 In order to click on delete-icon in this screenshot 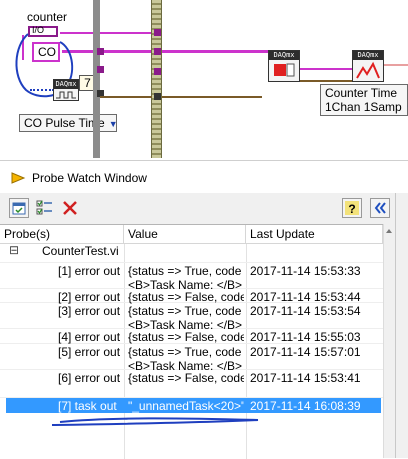, I will do `click(70, 208)`.